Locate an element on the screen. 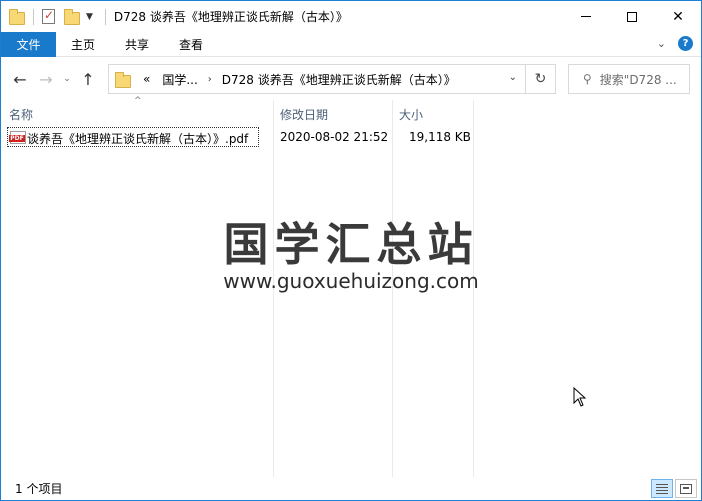 This screenshot has height=501, width=702. column-header-size: 大小 is located at coordinates (411, 114).